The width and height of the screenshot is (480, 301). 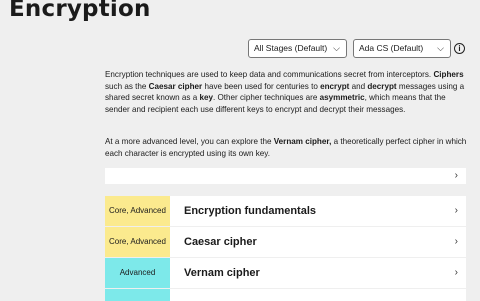 I want to click on topic-card-caesar-cipher: Core, Advanced Caesar cipher ›, so click(x=285, y=242).